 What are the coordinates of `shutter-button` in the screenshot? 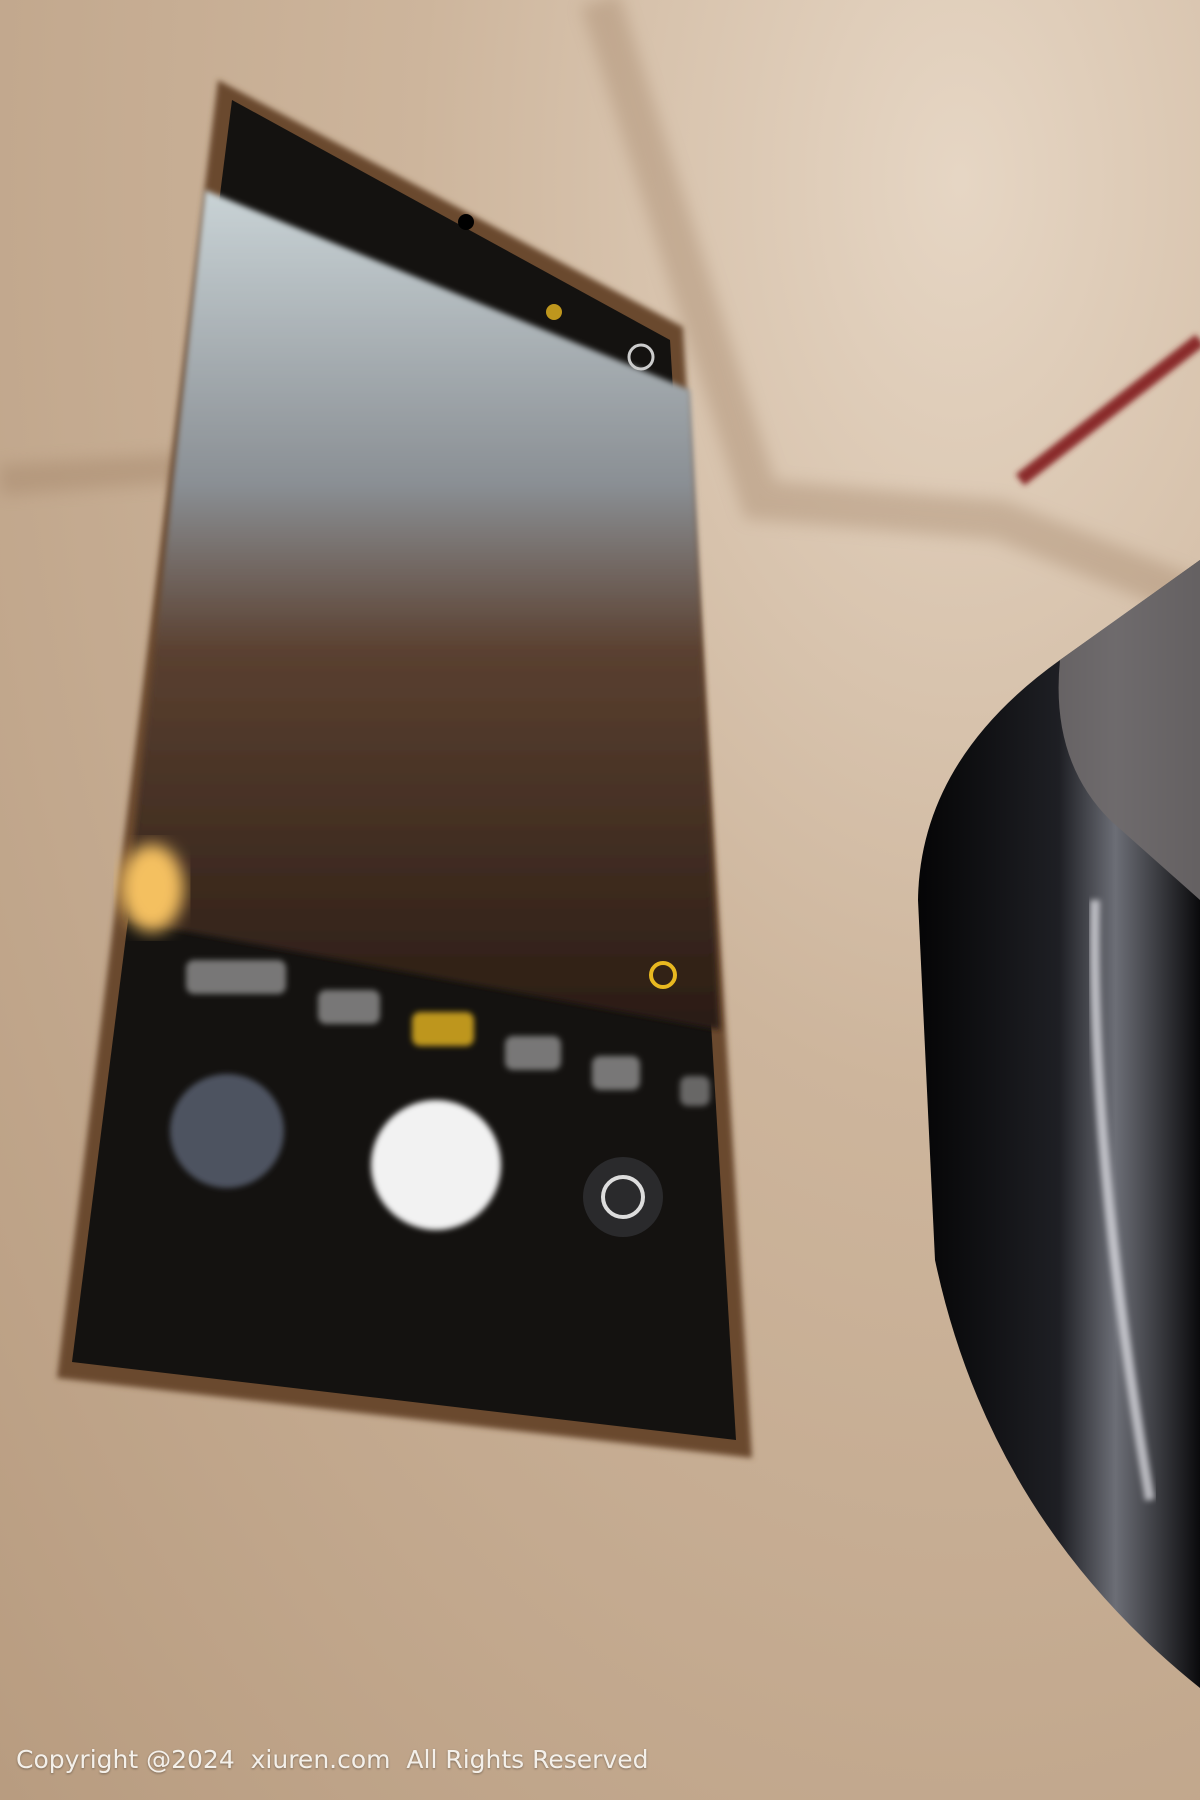 It's located at (436, 1165).